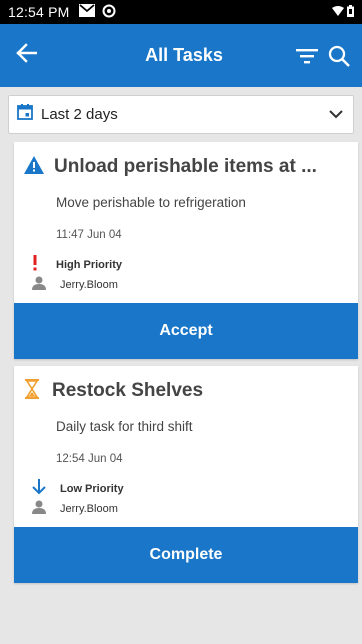 The width and height of the screenshot is (362, 644). I want to click on battery-icon, so click(350, 12).